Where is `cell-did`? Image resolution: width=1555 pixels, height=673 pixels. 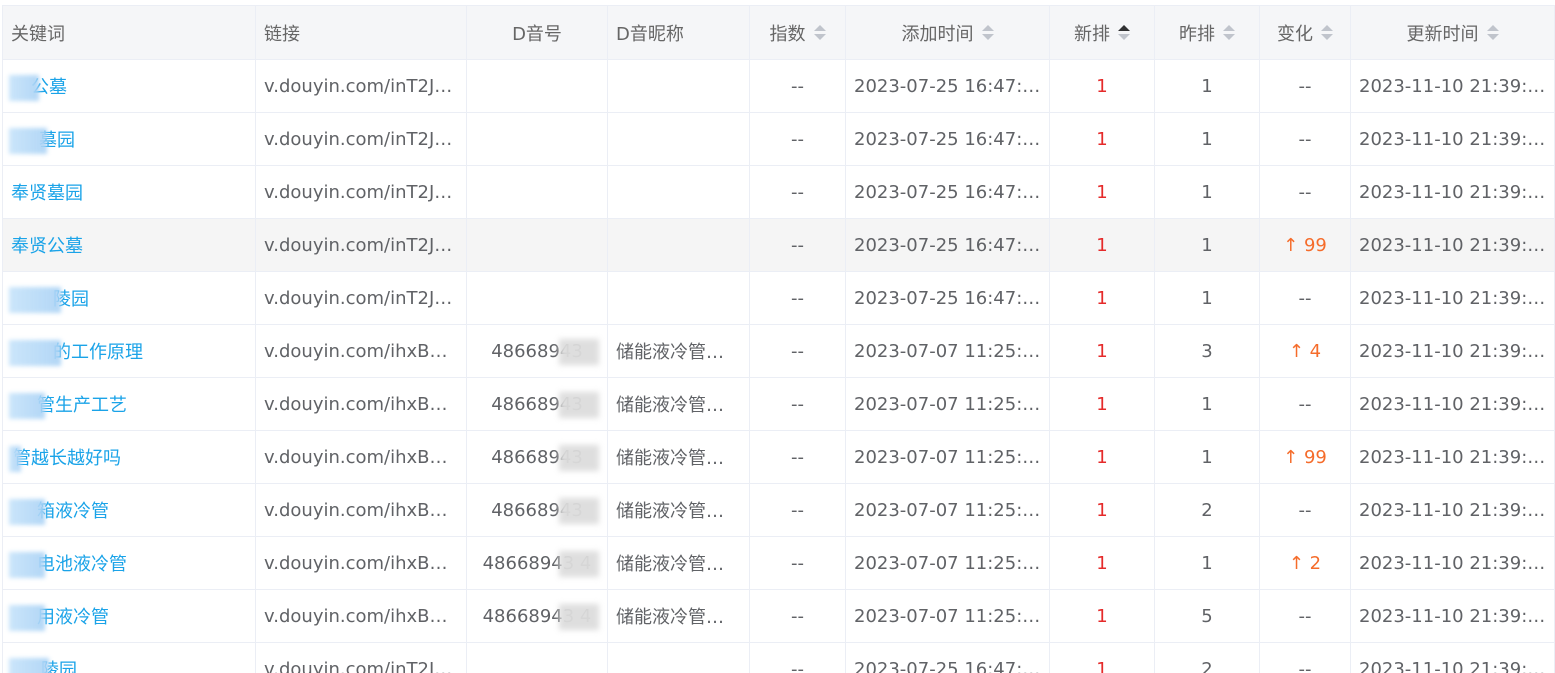 cell-did is located at coordinates (537, 139).